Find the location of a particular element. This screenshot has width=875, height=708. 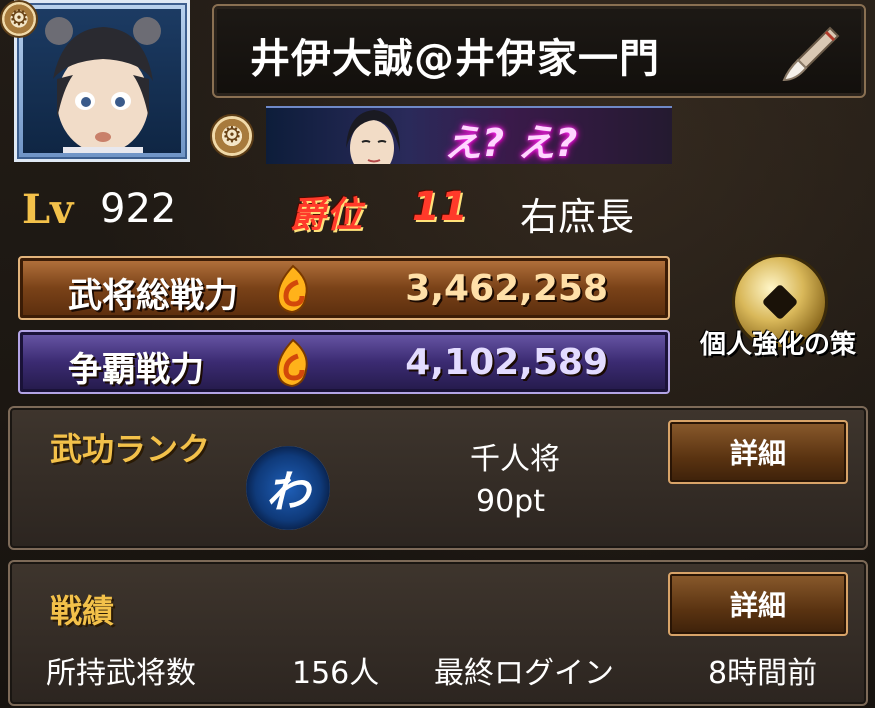

banner-caption: え? え? is located at coordinates (511, 142).